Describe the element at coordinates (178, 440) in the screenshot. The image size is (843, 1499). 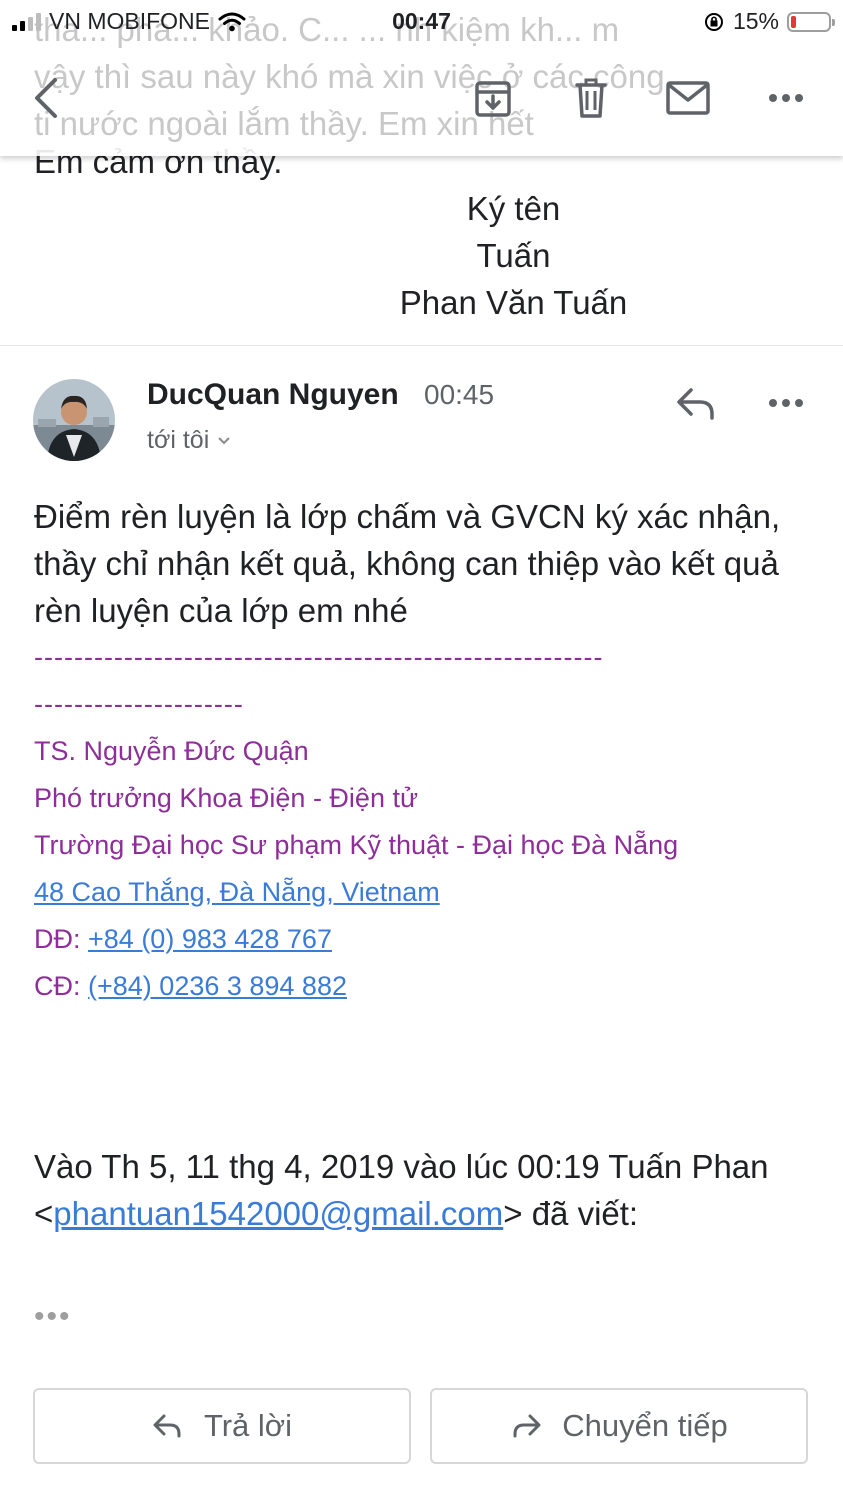
I see `recipient-label: tới tôi` at that location.